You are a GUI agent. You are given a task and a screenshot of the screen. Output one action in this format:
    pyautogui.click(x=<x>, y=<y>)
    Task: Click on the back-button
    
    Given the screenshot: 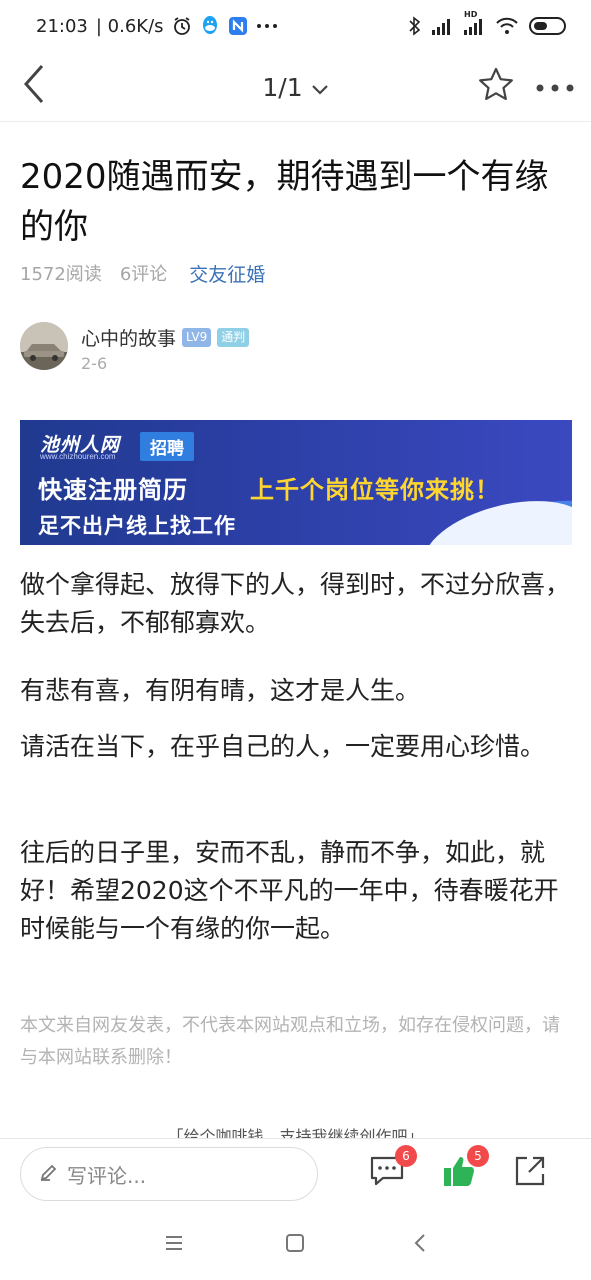 What is the action you would take?
    pyautogui.click(x=34, y=86)
    